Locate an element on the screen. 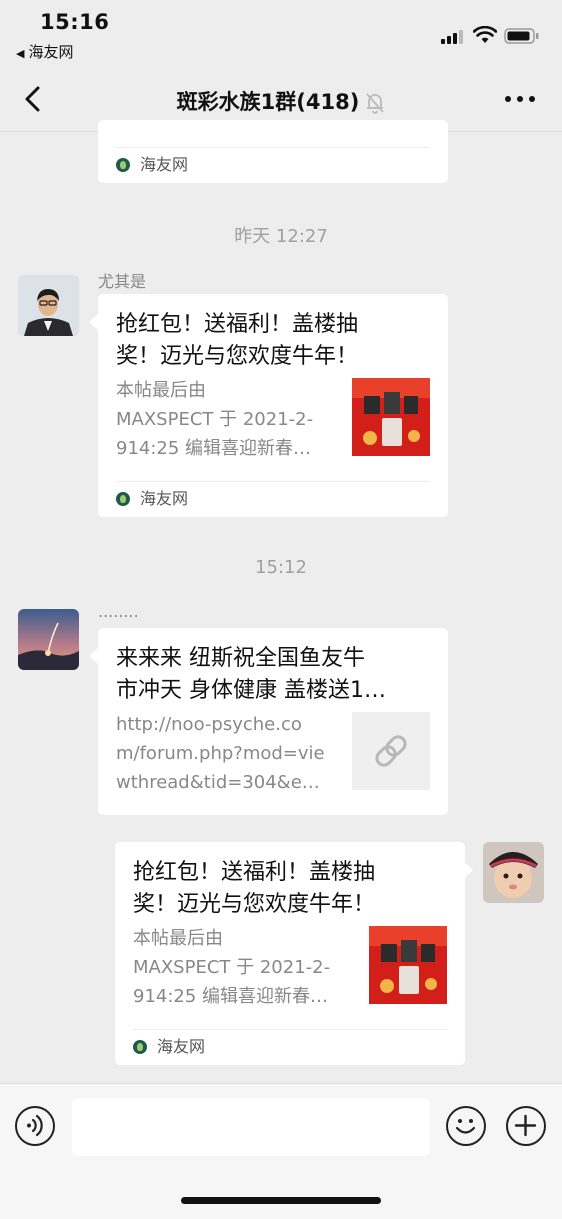 Image resolution: width=562 pixels, height=1219 pixels. wifi-icon is located at coordinates (485, 34).